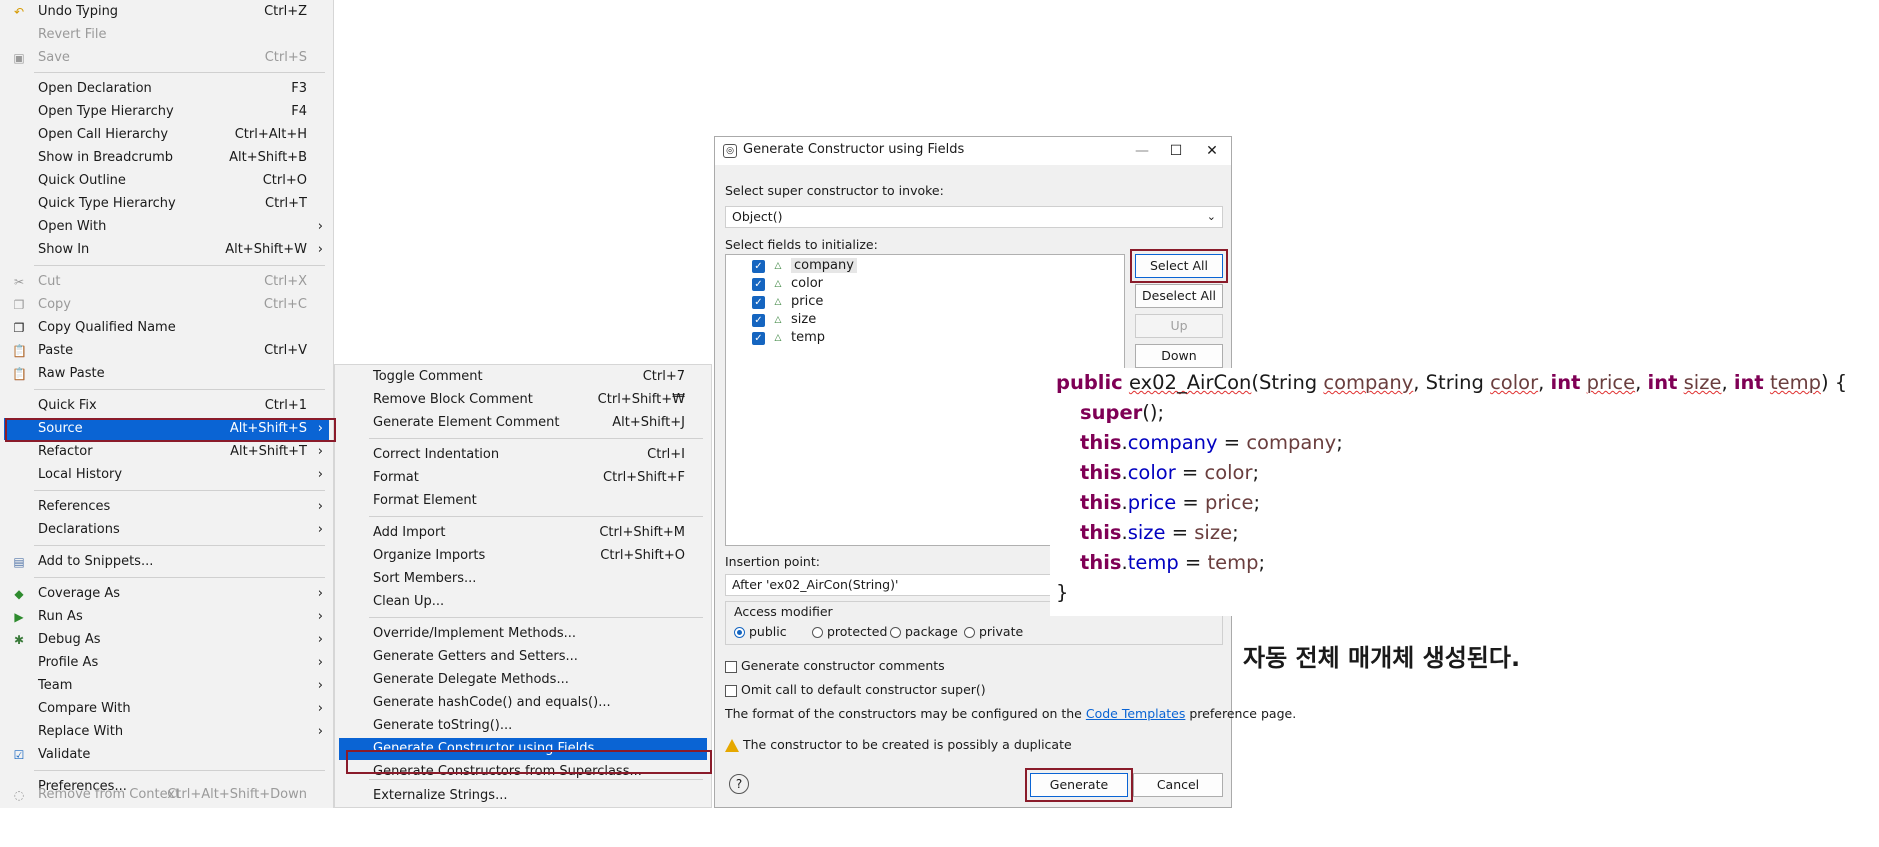 The height and width of the screenshot is (847, 1879). Describe the element at coordinates (1212, 151) in the screenshot. I see `close-icon: ✕` at that location.